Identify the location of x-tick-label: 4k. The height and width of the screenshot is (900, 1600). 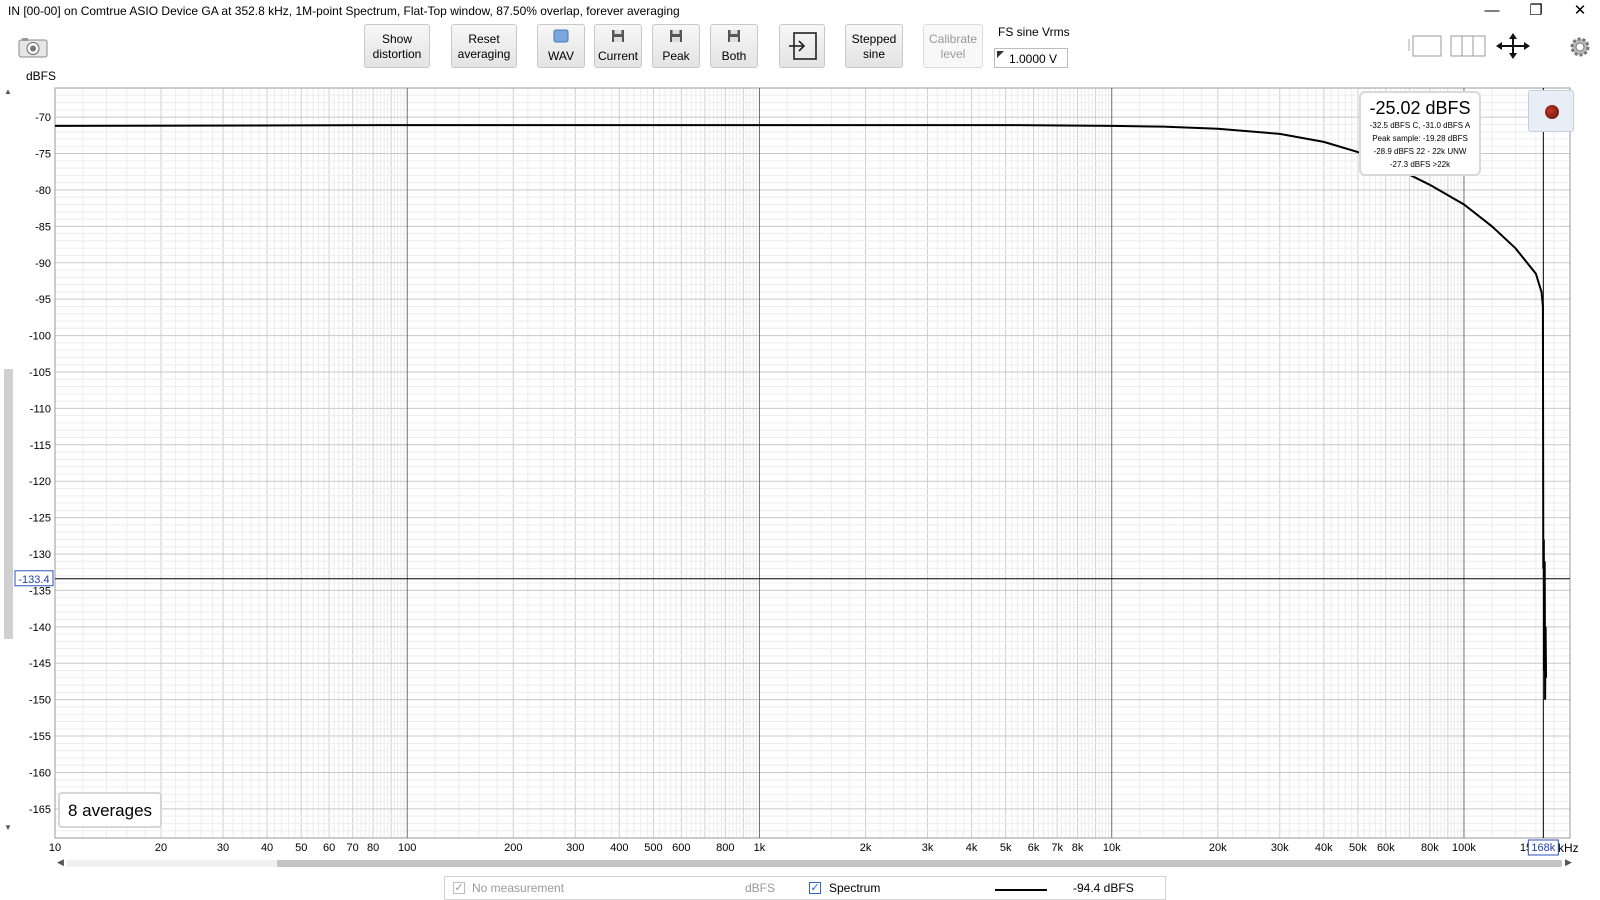
(972, 848).